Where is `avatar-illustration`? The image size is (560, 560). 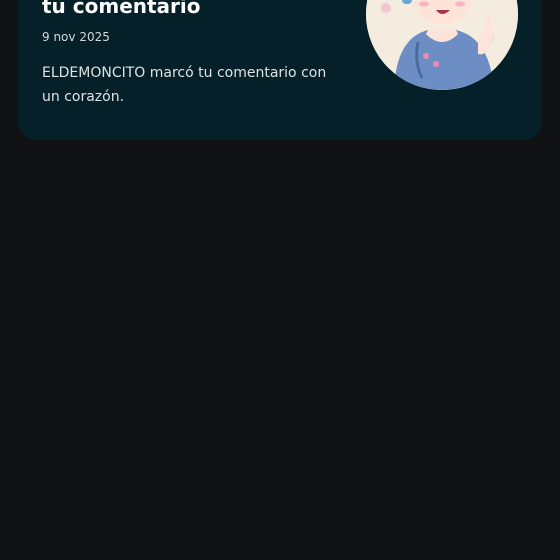
avatar-illustration is located at coordinates (442, 45).